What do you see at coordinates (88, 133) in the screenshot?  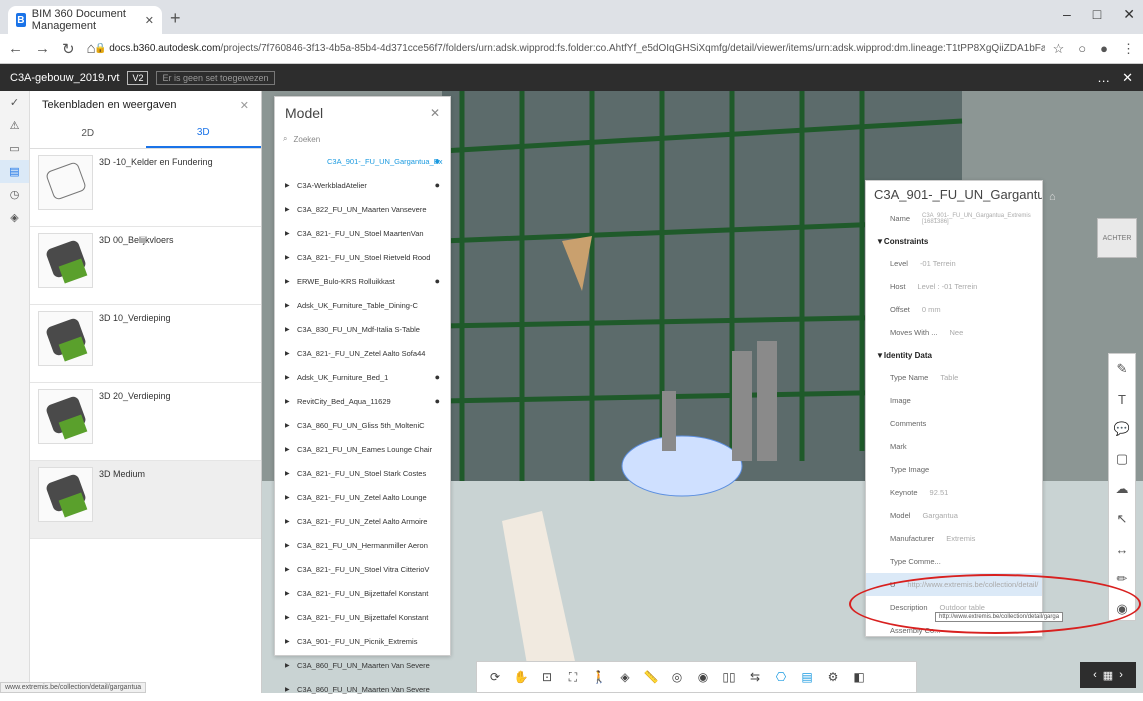 I see `tab-2d: 2D` at bounding box center [88, 133].